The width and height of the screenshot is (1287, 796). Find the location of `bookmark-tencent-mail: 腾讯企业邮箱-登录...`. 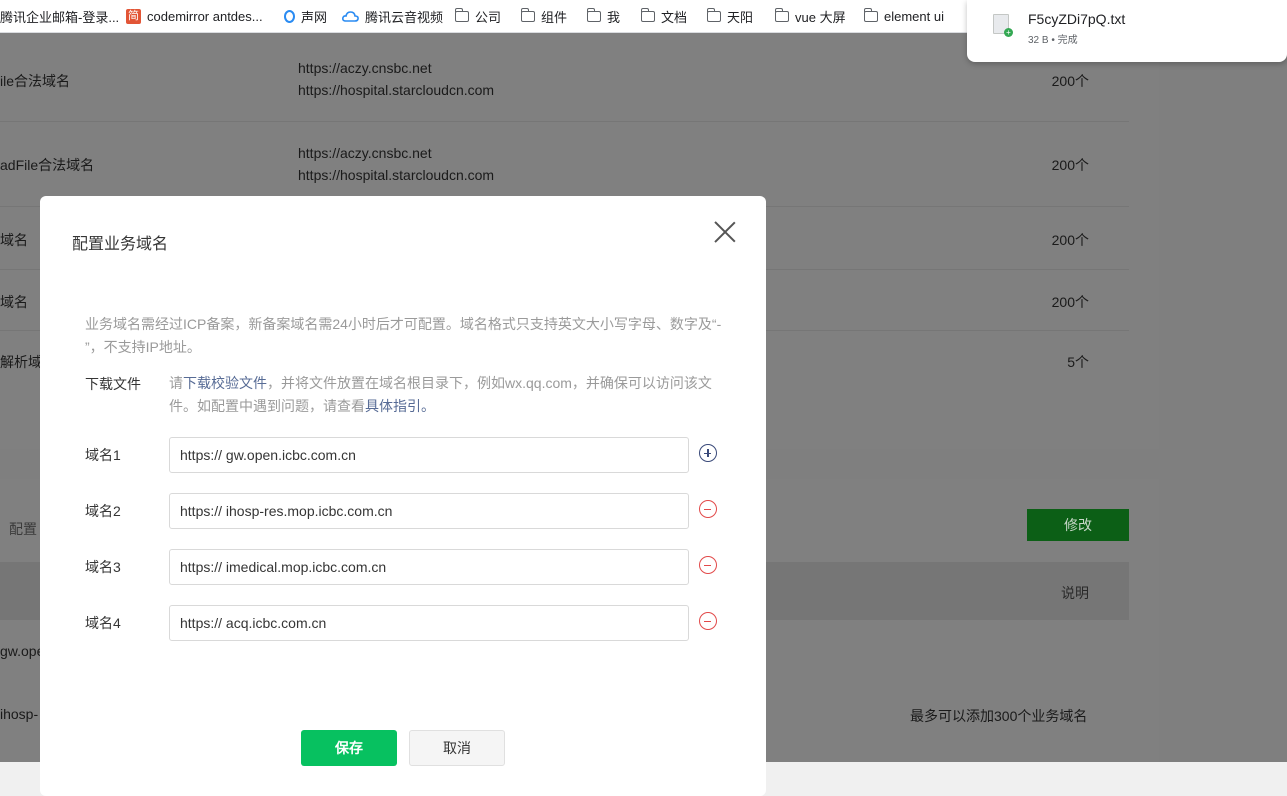

bookmark-tencent-mail: 腾讯企业邮箱-登录... is located at coordinates (59, 16).